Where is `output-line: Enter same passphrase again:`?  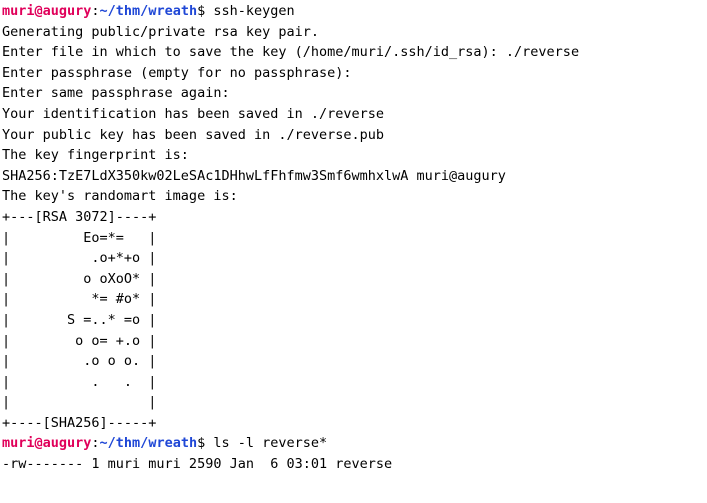
output-line: Enter same passphrase again: is located at coordinates (116, 93).